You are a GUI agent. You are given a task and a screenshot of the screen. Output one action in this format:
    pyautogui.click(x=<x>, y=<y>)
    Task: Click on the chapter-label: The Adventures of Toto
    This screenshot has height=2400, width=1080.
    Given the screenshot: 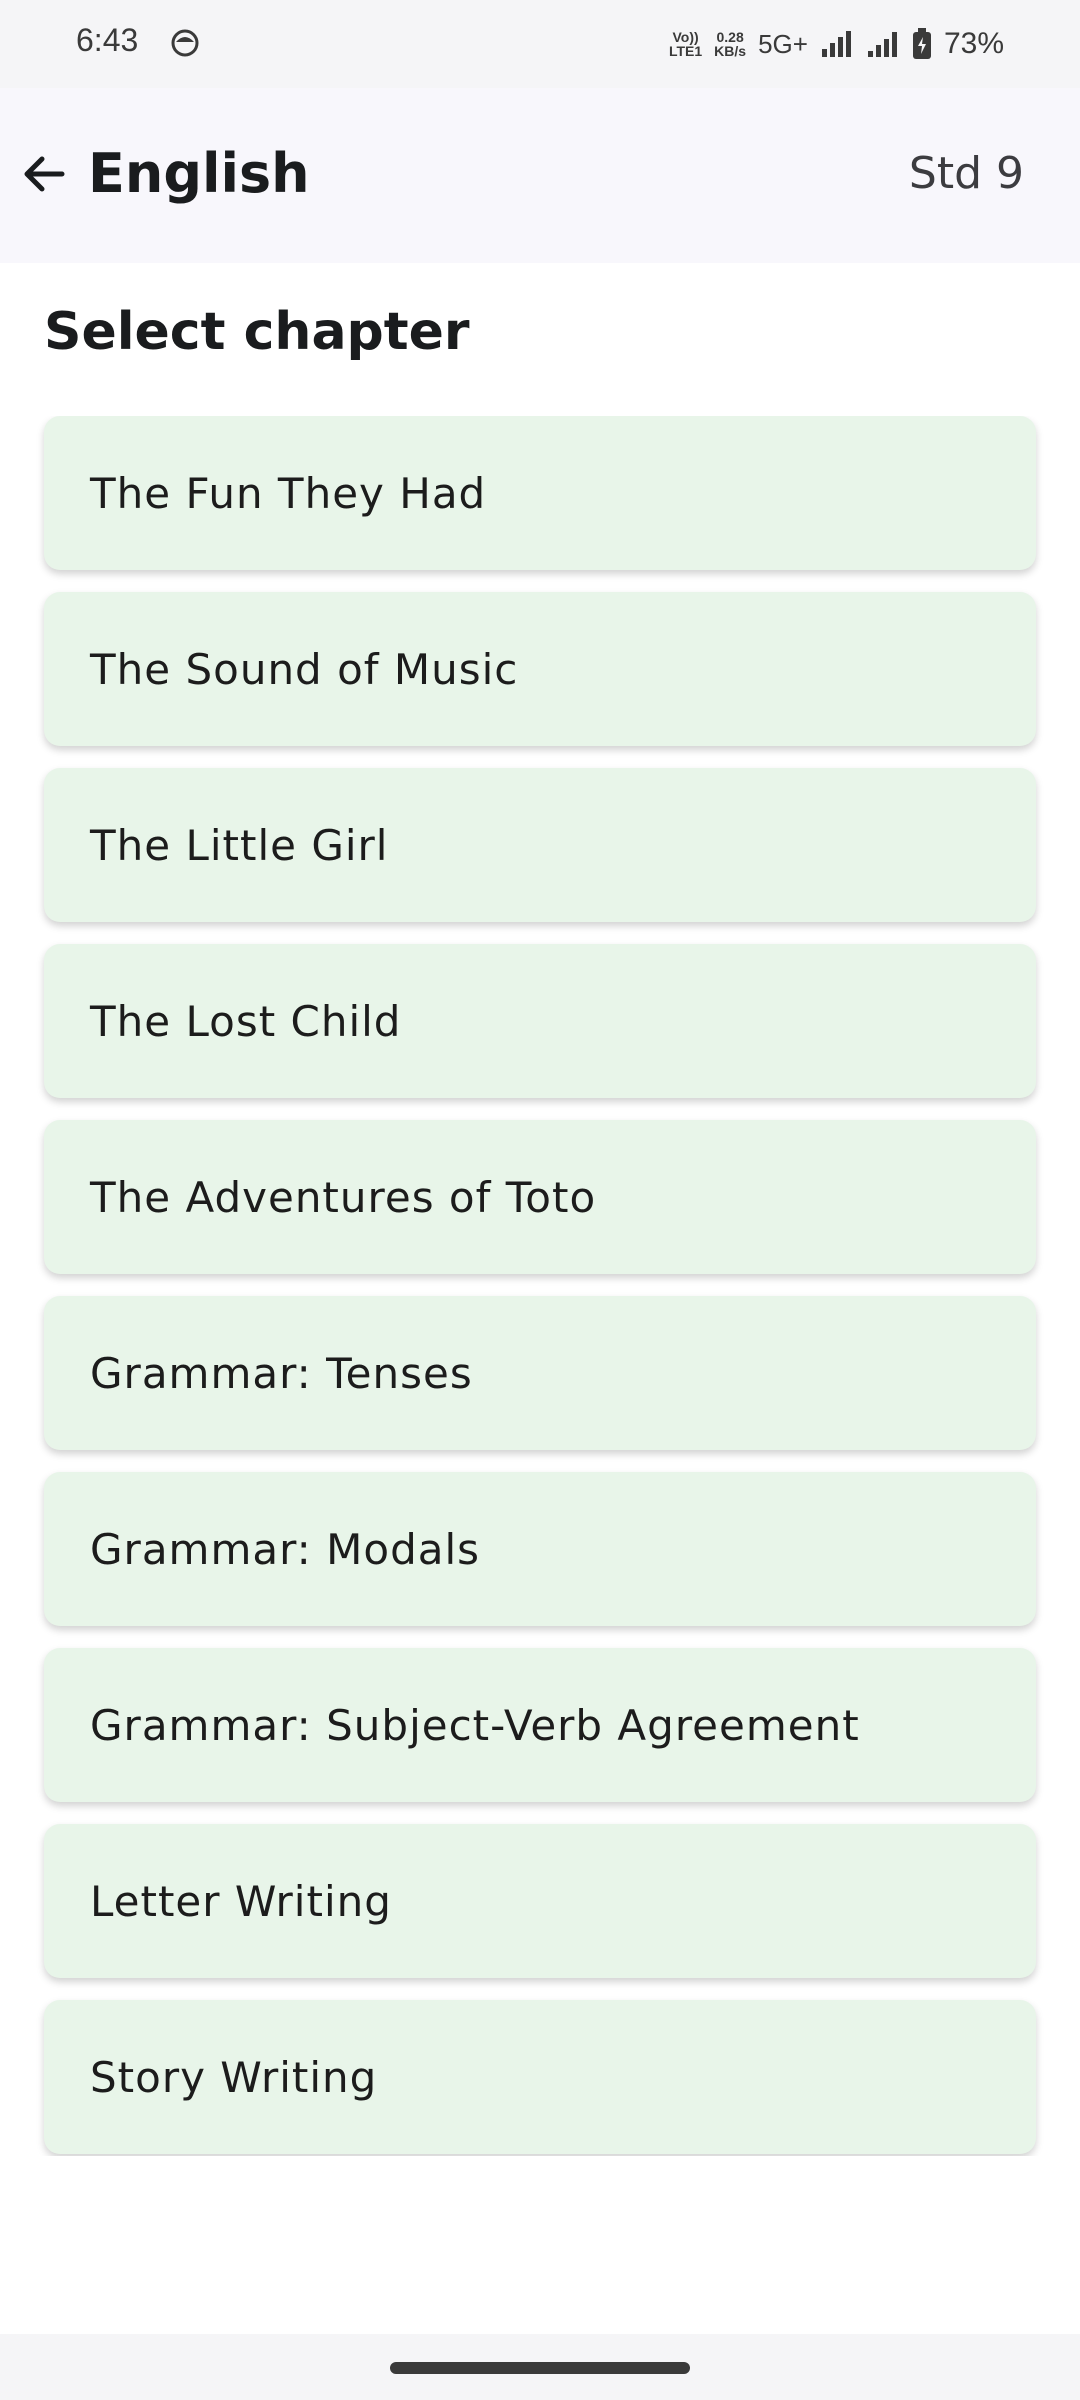 What is the action you would take?
    pyautogui.click(x=343, y=1197)
    